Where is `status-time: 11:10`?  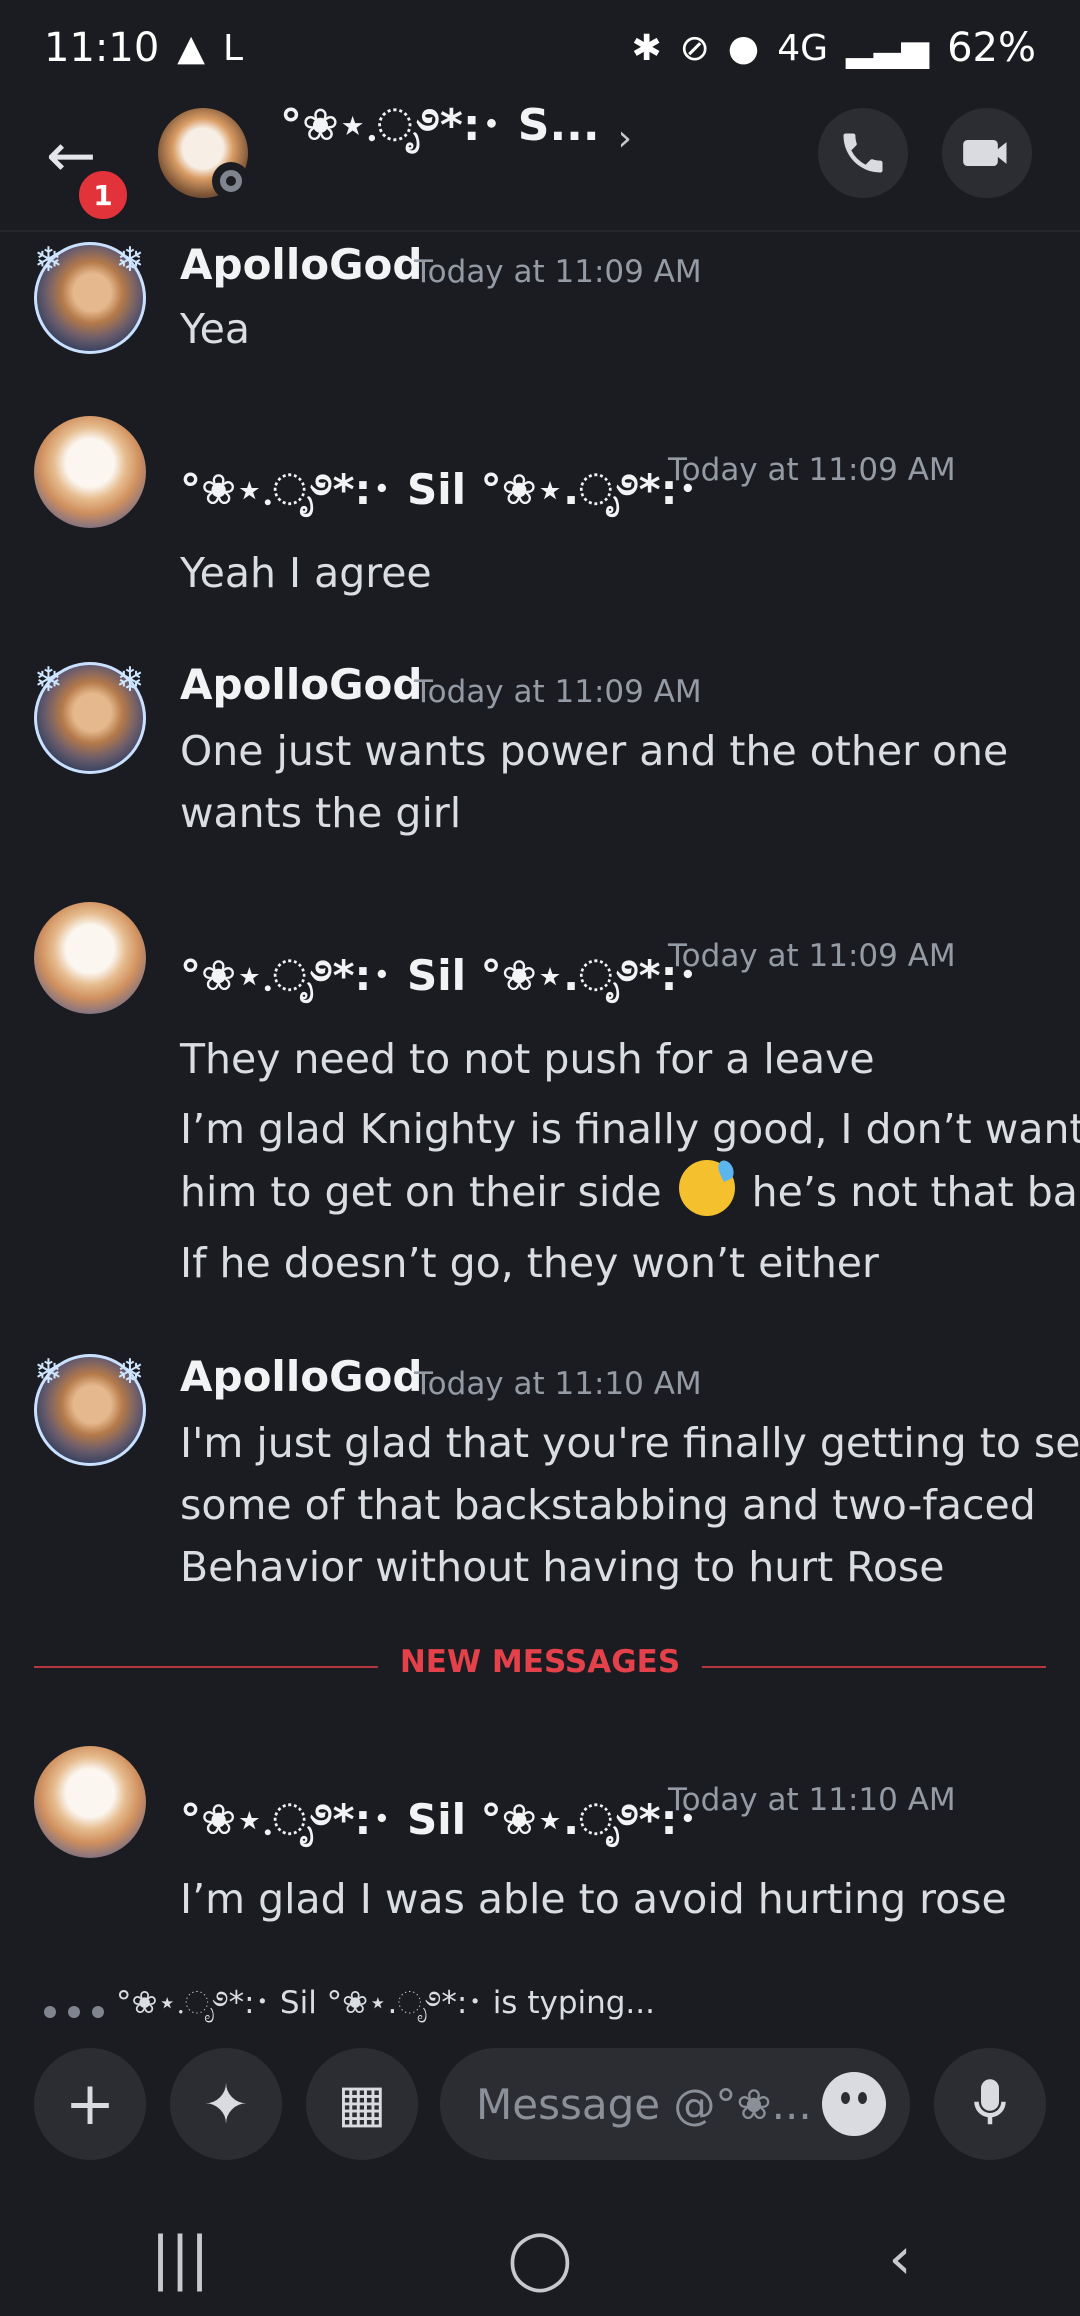
status-time: 11:10 is located at coordinates (102, 48).